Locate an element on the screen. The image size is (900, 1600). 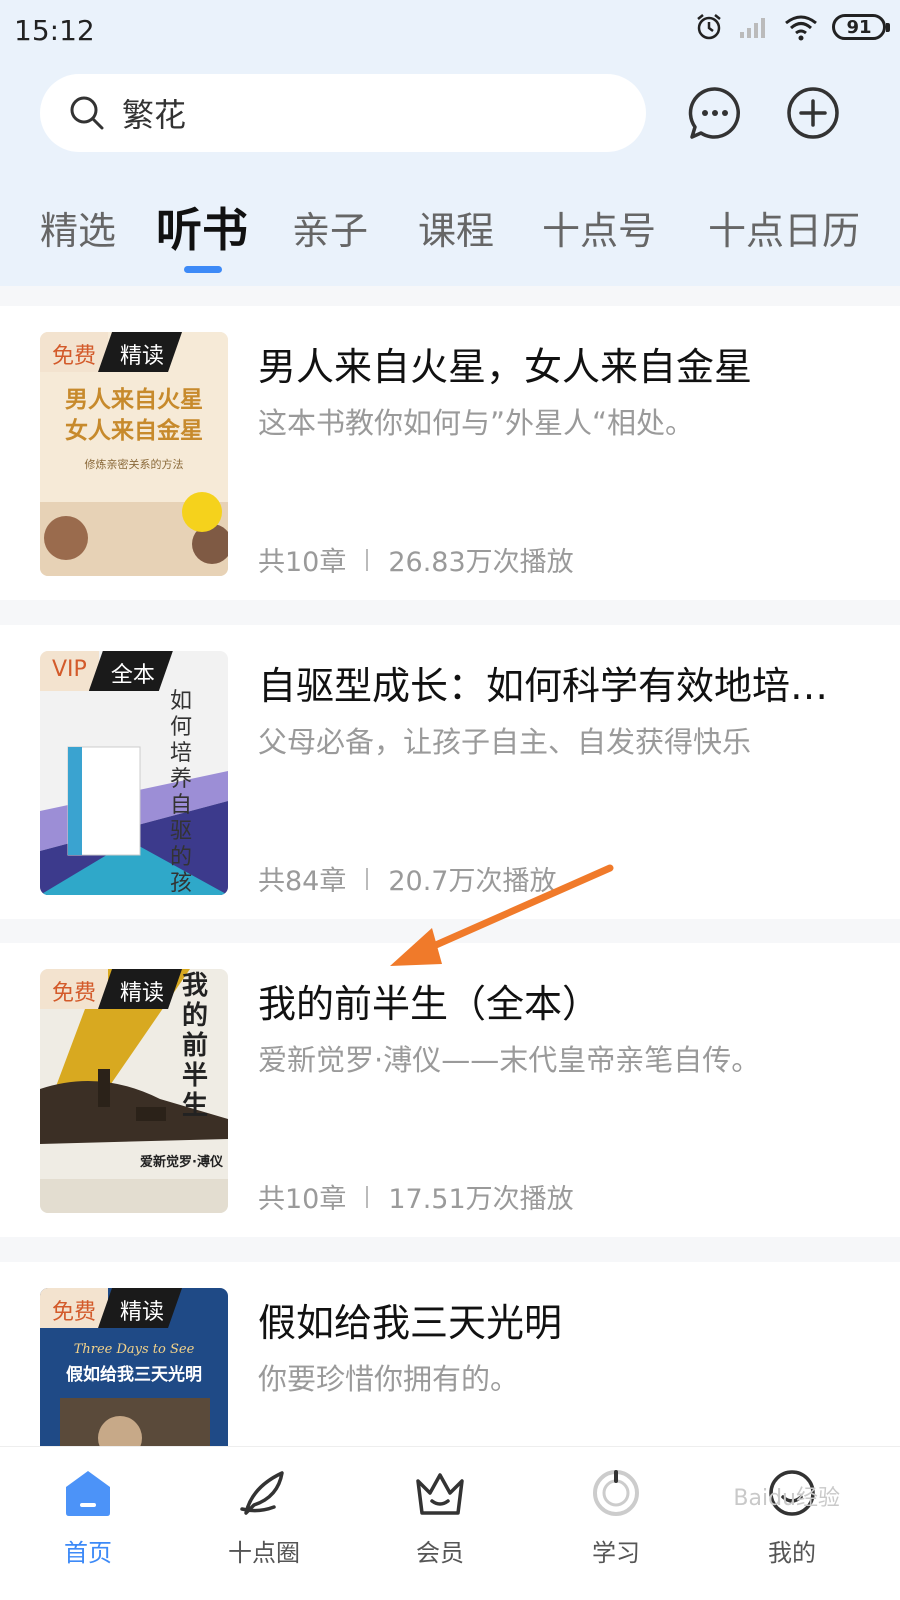
feather-icon is located at coordinates (262, 1493).